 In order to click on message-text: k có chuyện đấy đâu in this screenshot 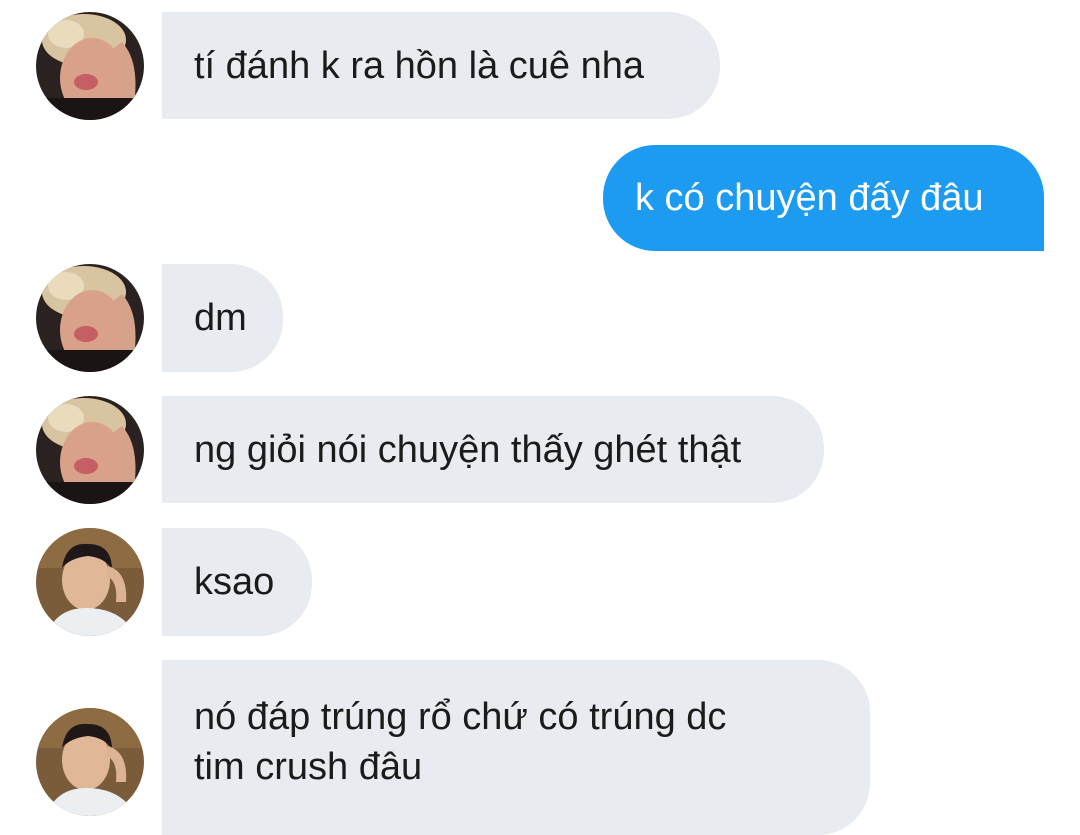, I will do `click(809, 198)`.